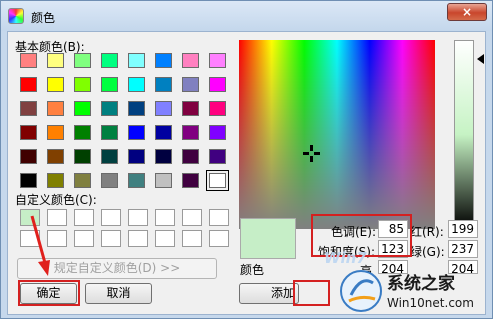 This screenshot has width=493, height=319. I want to click on close-button: ×, so click(467, 12).